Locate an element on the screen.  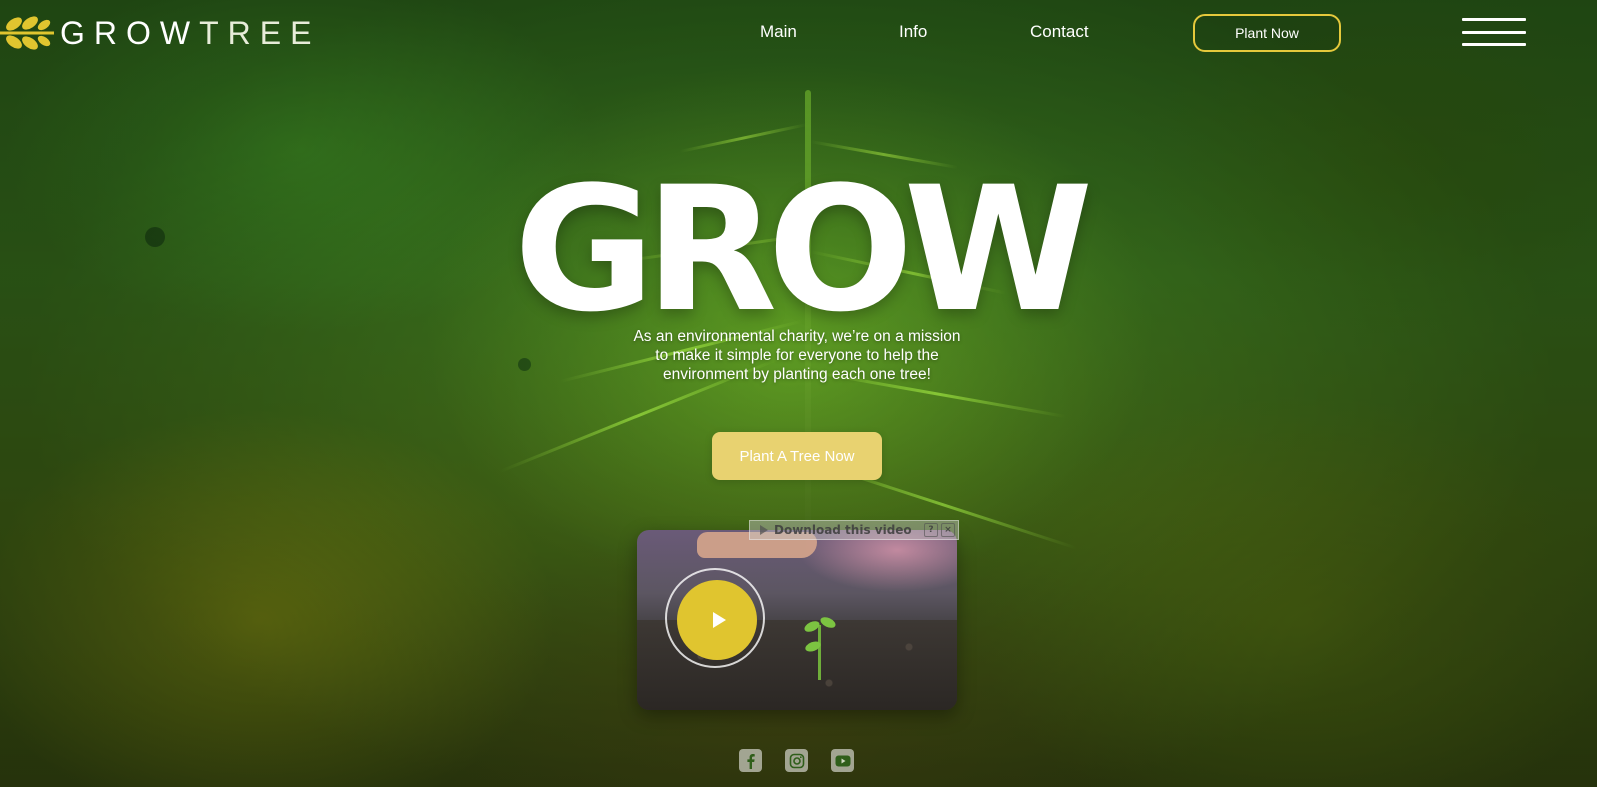
hero-title: GROW is located at coordinates (803, 249).